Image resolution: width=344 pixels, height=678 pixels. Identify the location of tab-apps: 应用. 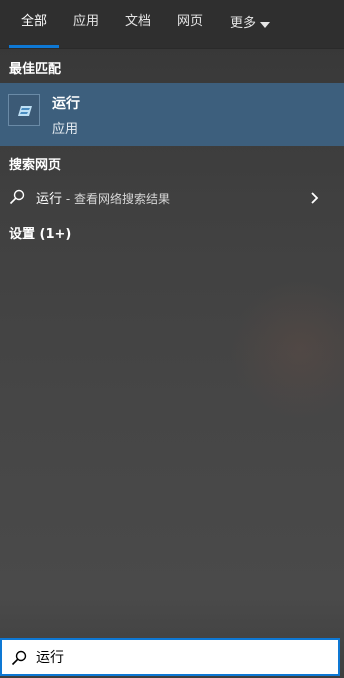
(86, 24).